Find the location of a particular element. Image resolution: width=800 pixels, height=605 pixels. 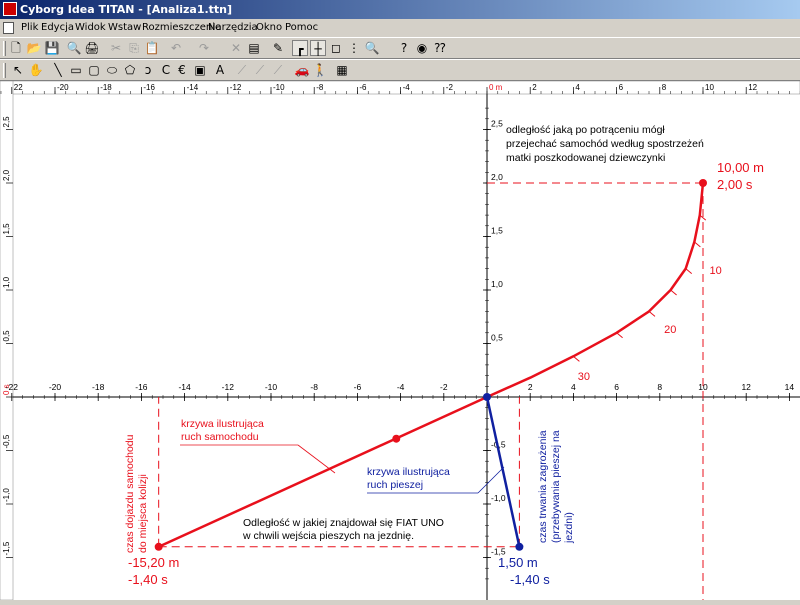

menu-okno: Okno is located at coordinates (269, 28).